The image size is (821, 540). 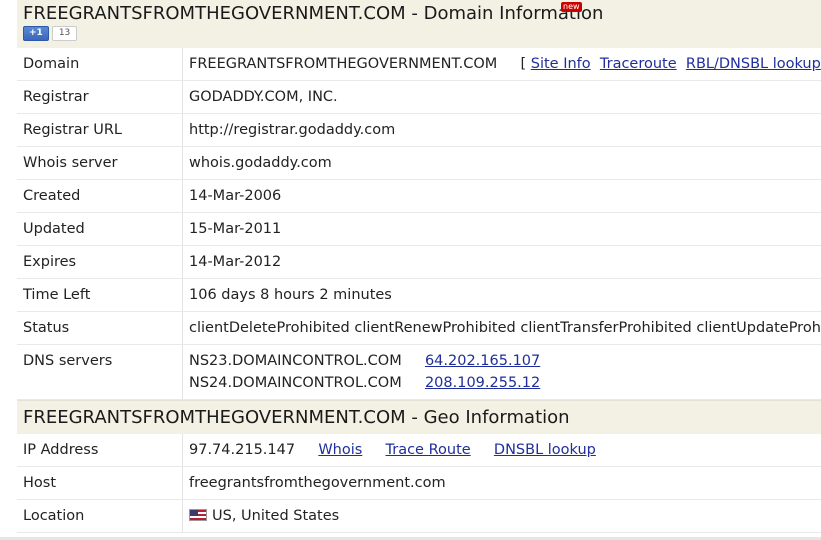 I want to click on bracket-open: [, so click(x=523, y=64).